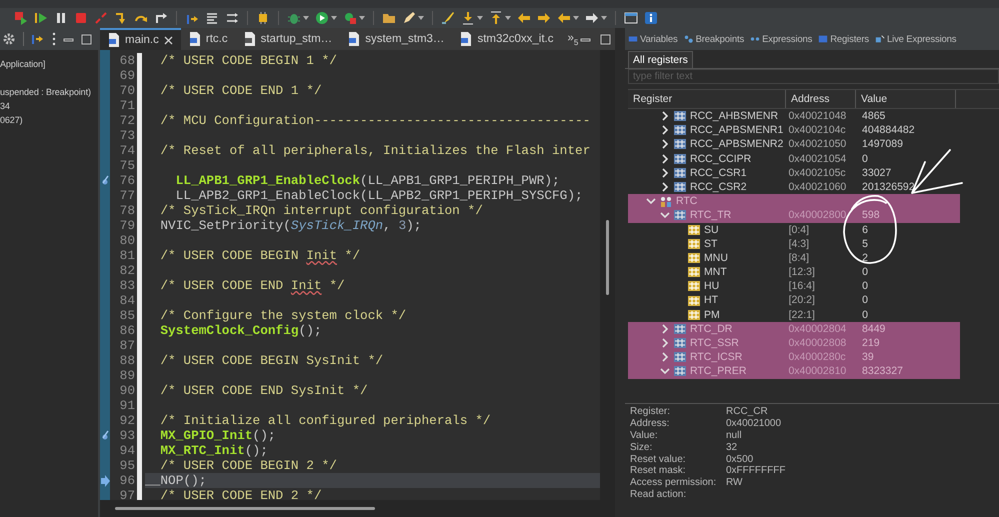  What do you see at coordinates (322, 18) in the screenshot?
I see `run-icon` at bounding box center [322, 18].